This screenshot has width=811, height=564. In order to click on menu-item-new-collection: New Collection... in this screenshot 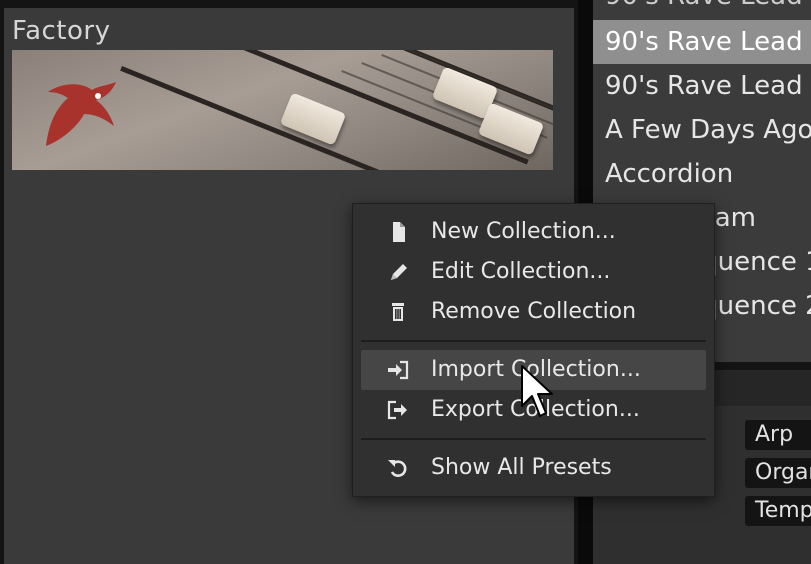, I will do `click(533, 232)`.